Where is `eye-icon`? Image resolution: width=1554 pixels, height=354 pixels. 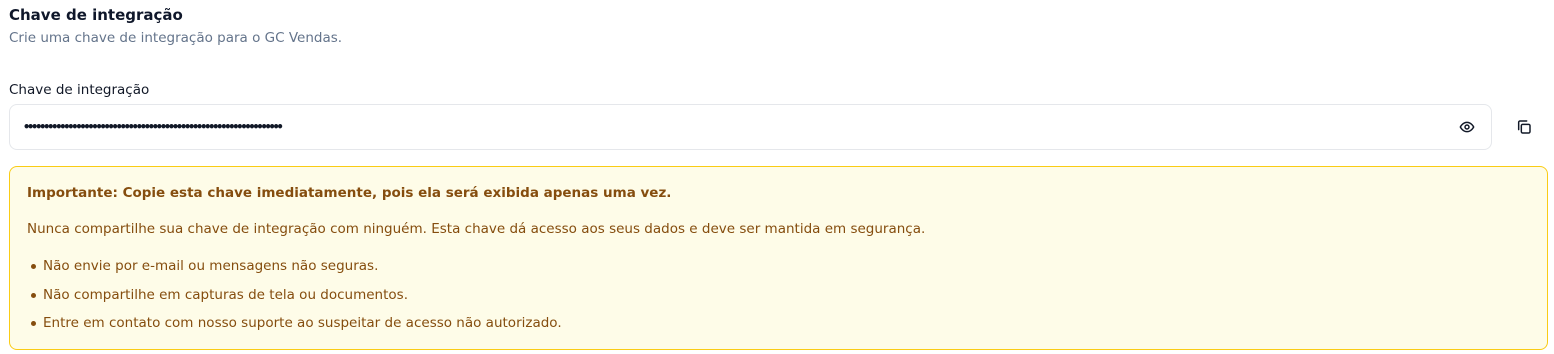
eye-icon is located at coordinates (1467, 127).